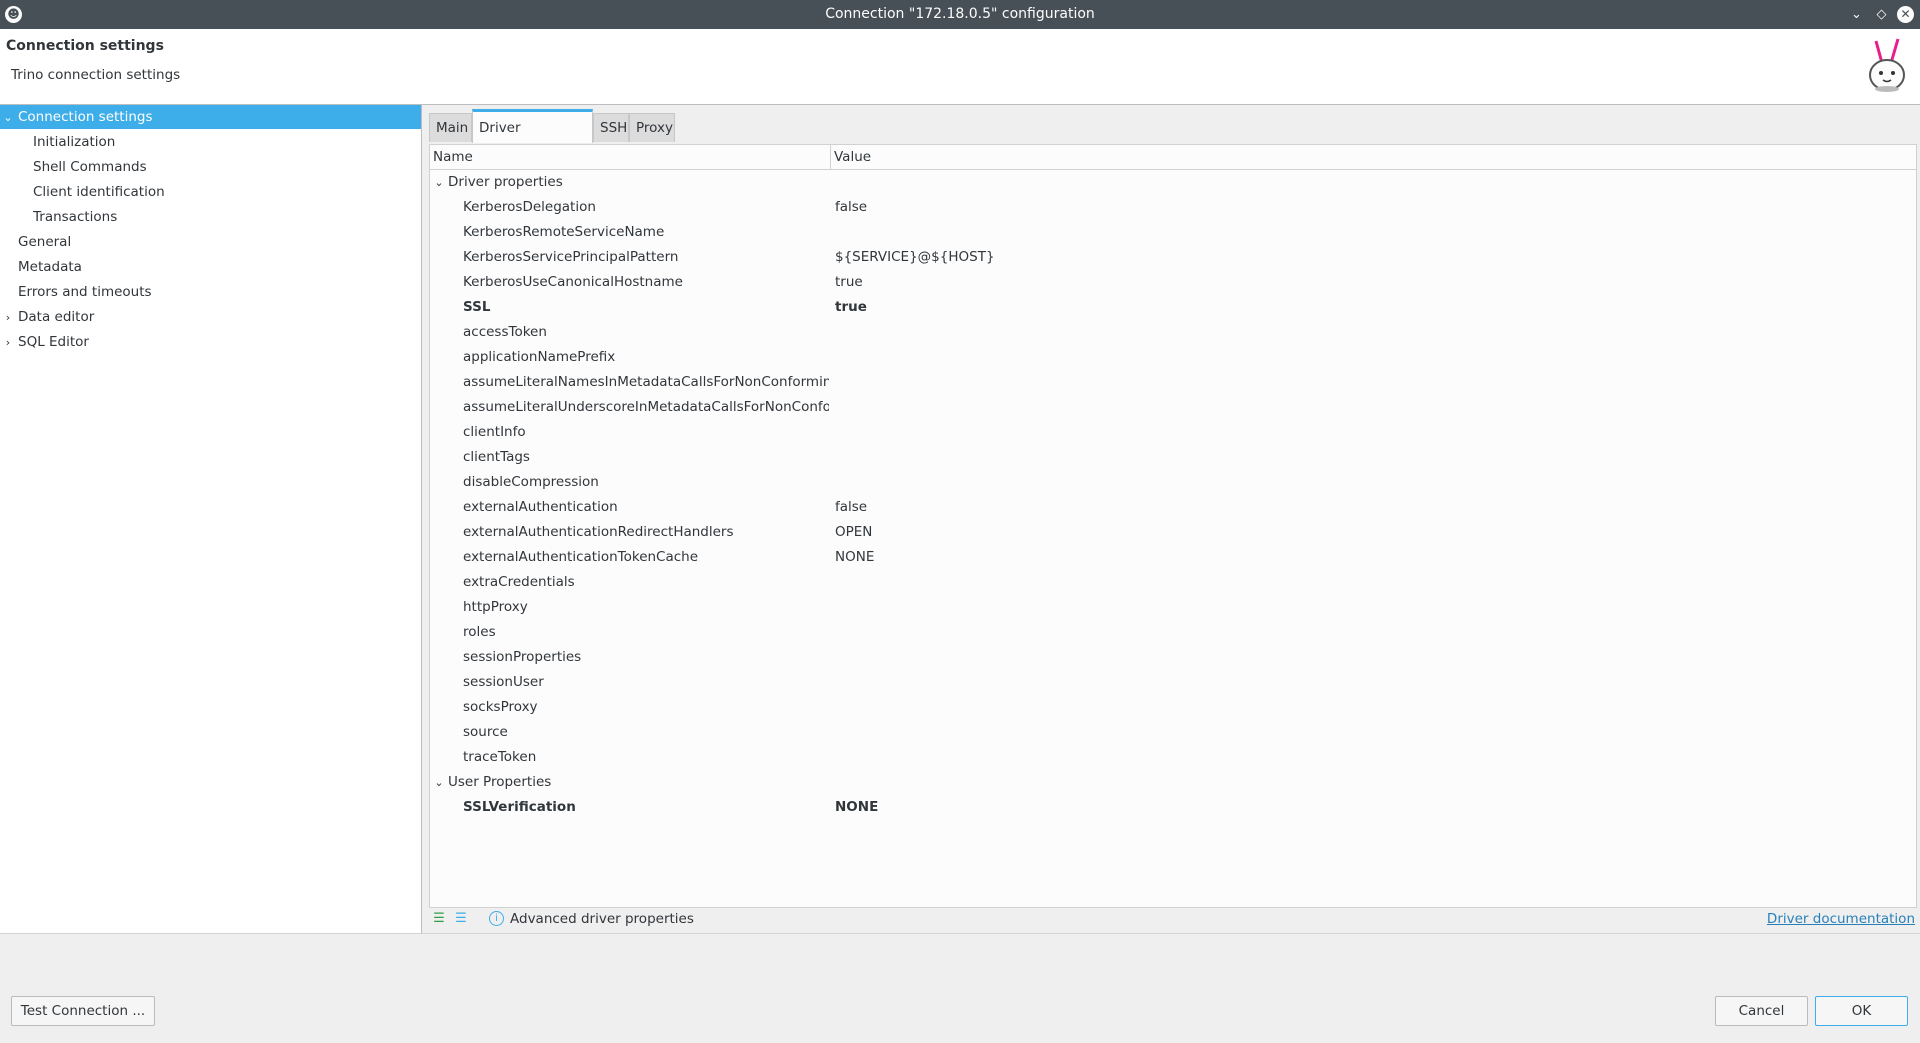  I want to click on tab-ssh: SSH, so click(611, 127).